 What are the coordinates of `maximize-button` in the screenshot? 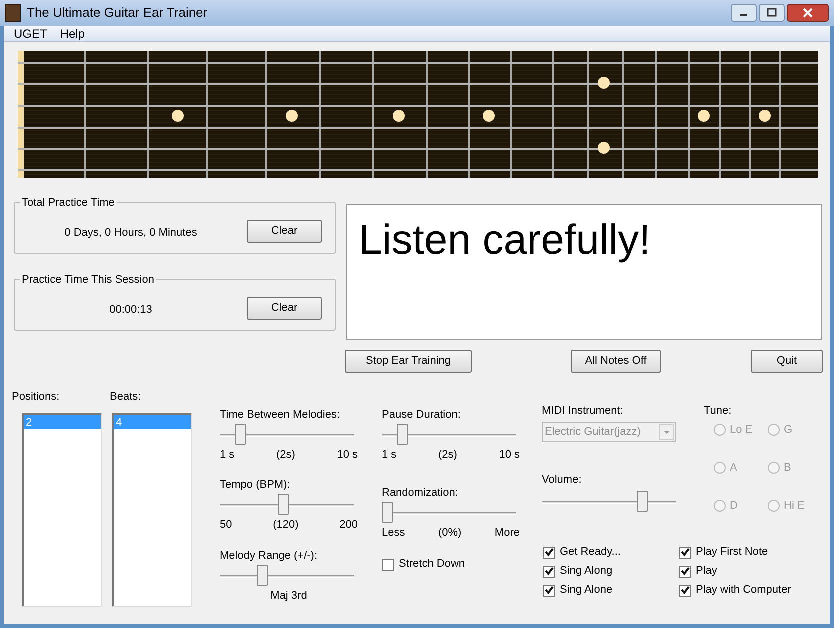 It's located at (772, 13).